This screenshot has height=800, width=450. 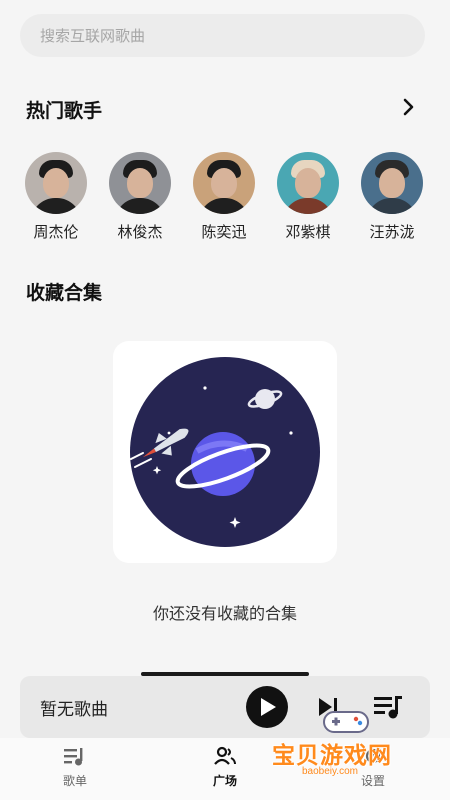 I want to click on search-input: 搜索互联网歌曲, so click(x=222, y=35).